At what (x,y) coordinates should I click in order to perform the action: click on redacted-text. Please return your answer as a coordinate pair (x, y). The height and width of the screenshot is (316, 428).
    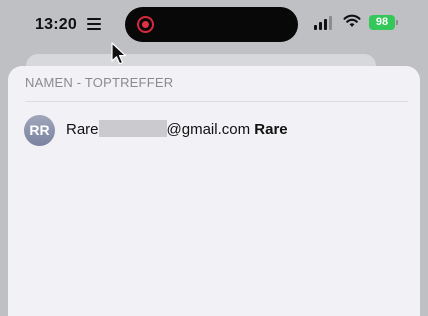
    Looking at the image, I should click on (132, 128).